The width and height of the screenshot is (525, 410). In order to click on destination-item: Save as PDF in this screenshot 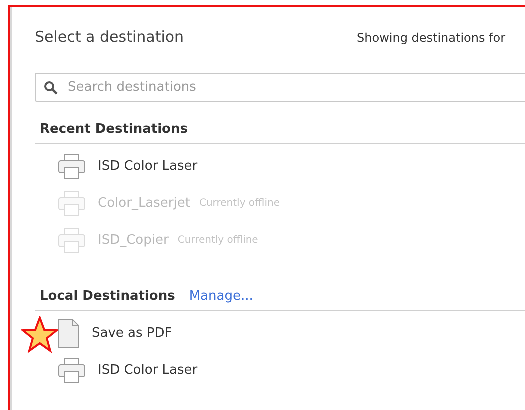, I will do `click(280, 333)`.